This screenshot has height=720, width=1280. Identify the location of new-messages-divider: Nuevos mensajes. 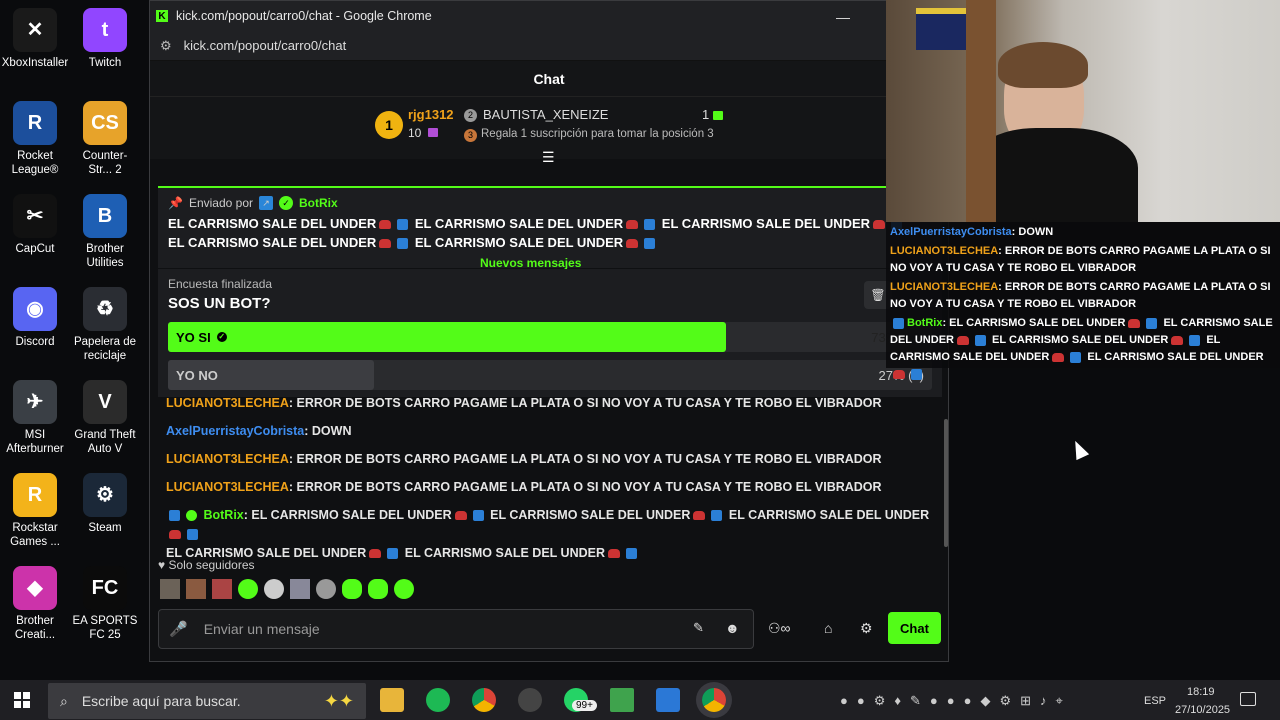
(530, 263).